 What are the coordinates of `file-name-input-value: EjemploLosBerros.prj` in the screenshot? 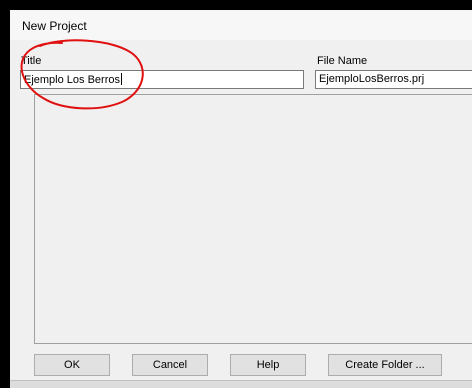 It's located at (372, 79).